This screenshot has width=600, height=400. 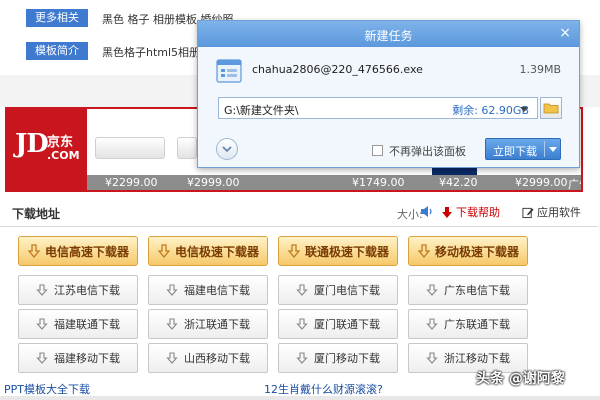 What do you see at coordinates (229, 71) in the screenshot?
I see `exe-file-icon` at bounding box center [229, 71].